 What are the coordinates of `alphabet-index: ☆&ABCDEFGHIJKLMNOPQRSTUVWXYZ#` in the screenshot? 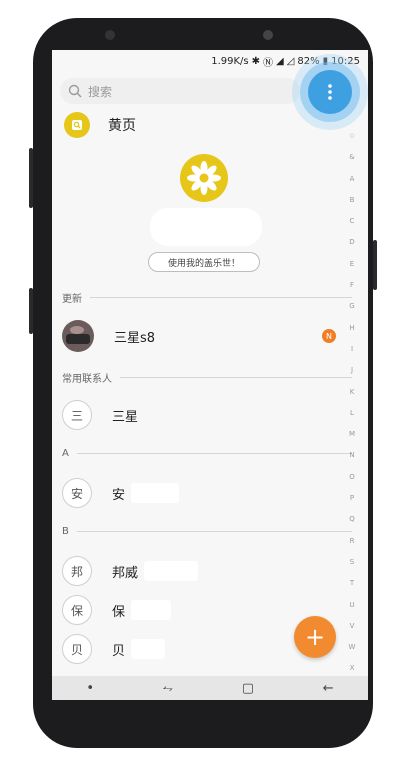 It's located at (352, 413).